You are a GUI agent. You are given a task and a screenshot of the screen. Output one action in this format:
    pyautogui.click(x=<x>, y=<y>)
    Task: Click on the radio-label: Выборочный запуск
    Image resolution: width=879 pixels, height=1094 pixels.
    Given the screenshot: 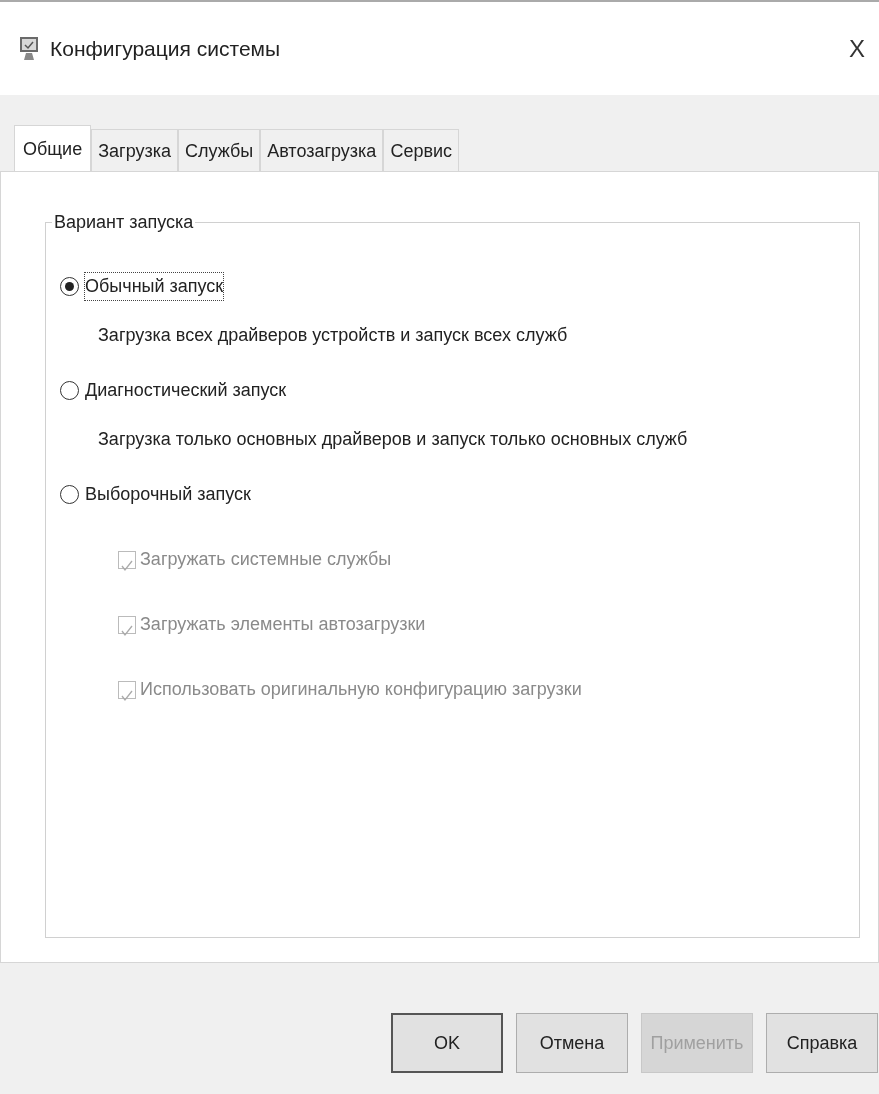 What is the action you would take?
    pyautogui.click(x=168, y=494)
    